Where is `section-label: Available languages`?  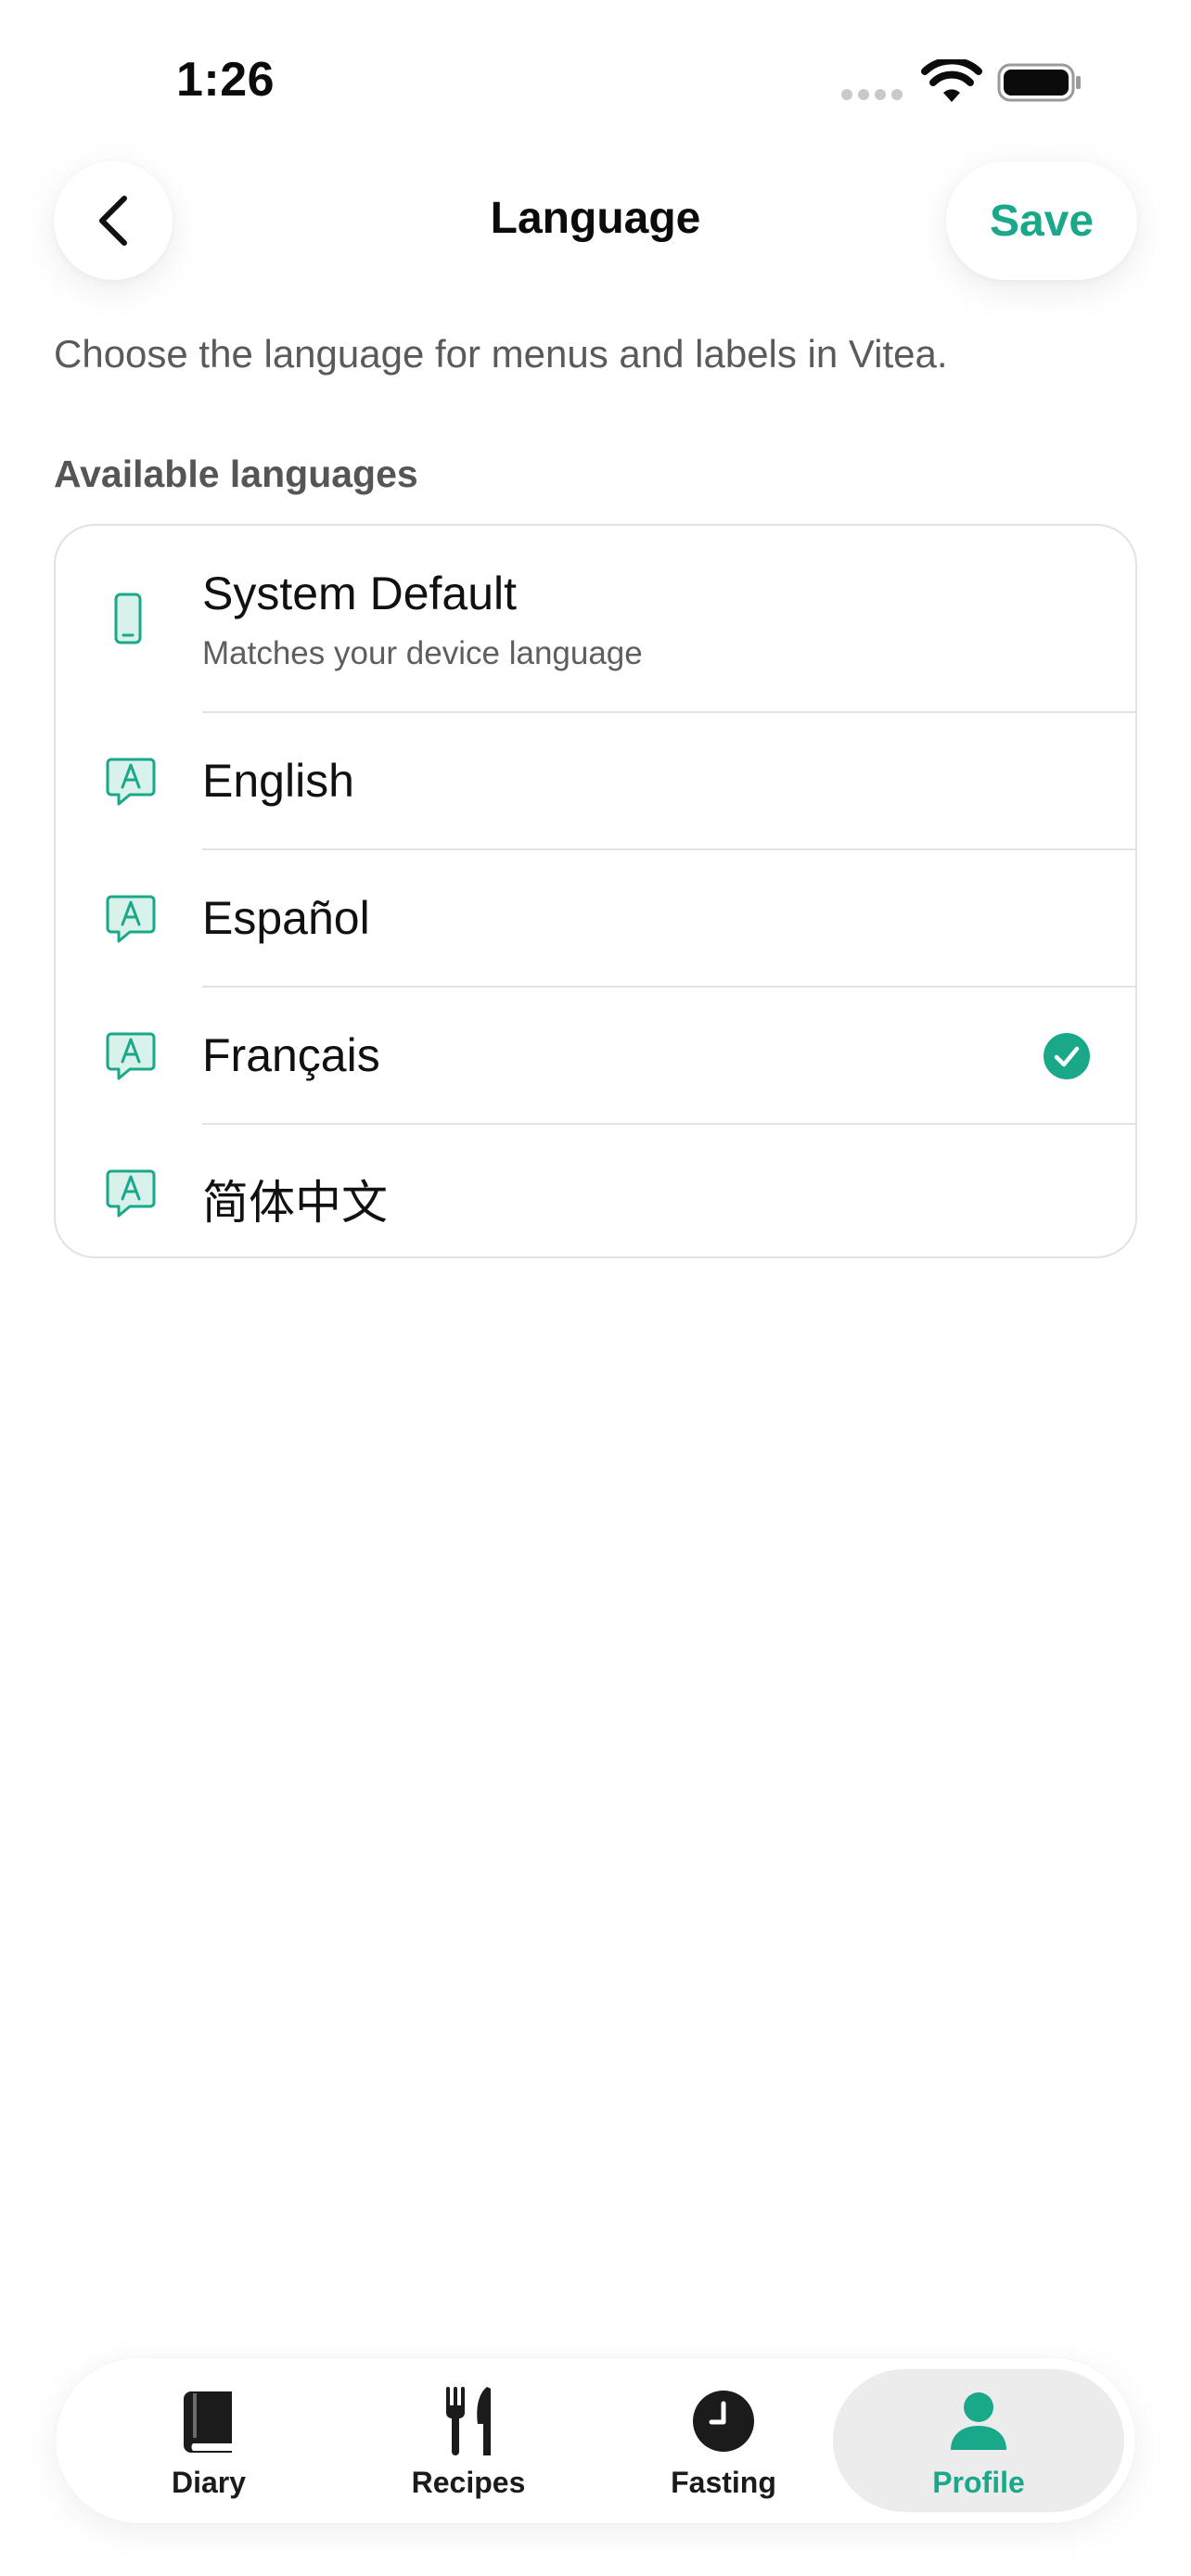
section-label: Available languages is located at coordinates (236, 474).